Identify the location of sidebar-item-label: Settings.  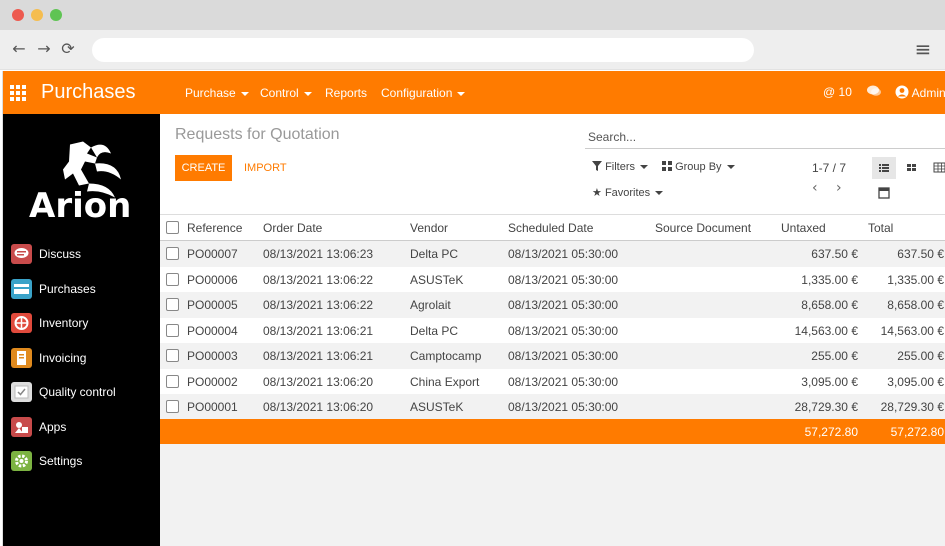
(61, 461).